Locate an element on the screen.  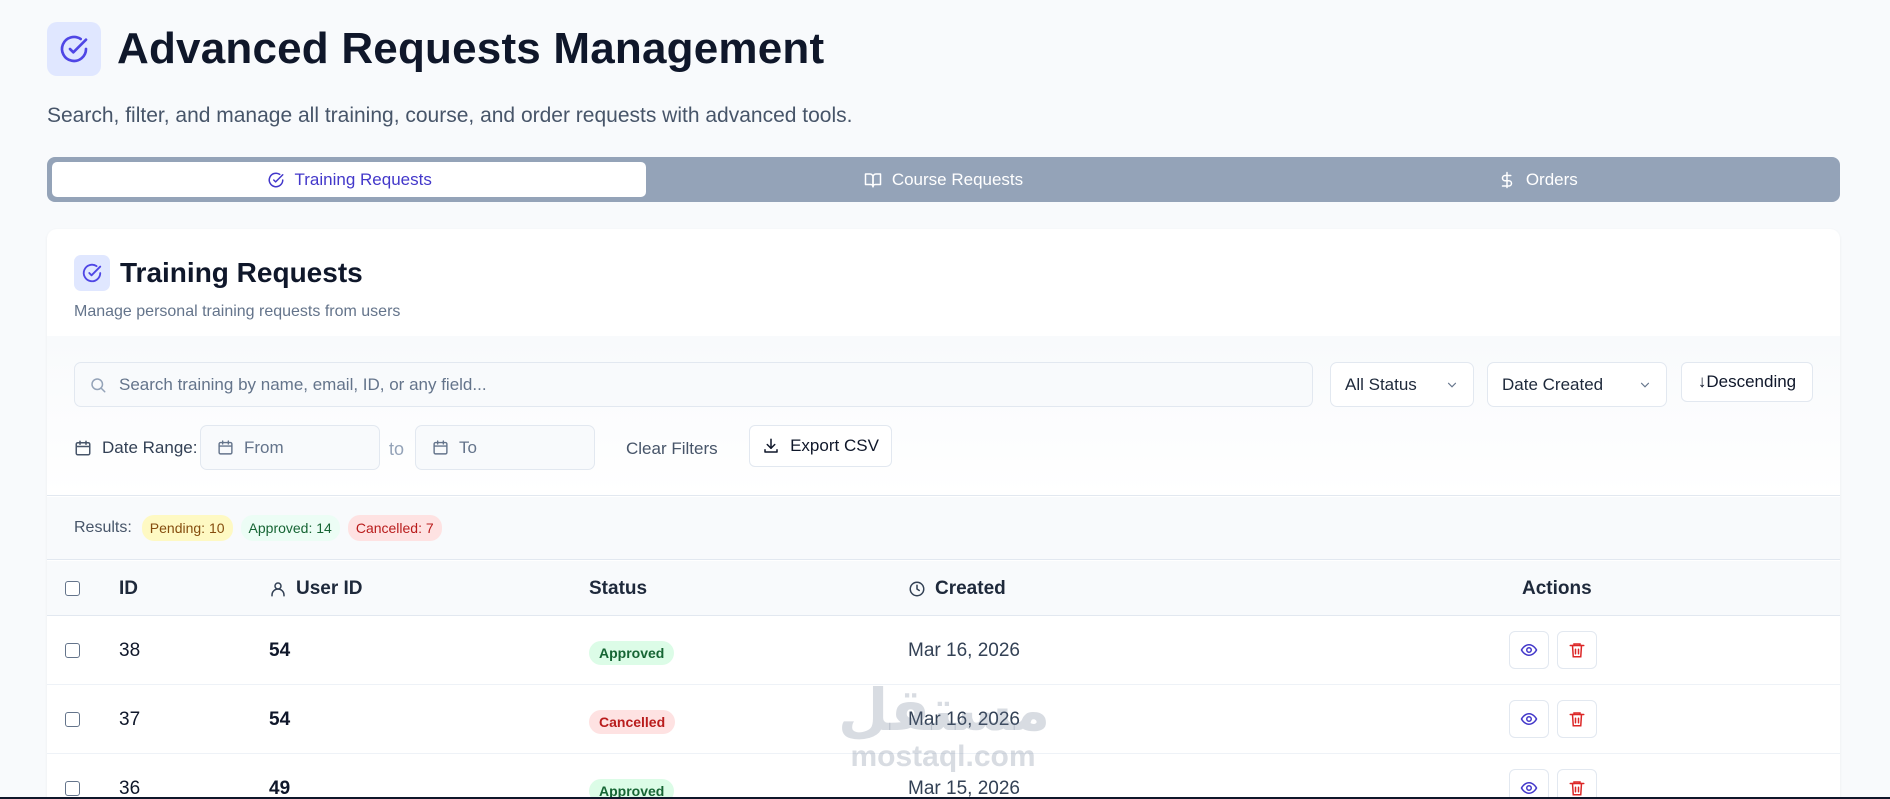
pending-count-badge: Pending: 10 is located at coordinates (187, 528).